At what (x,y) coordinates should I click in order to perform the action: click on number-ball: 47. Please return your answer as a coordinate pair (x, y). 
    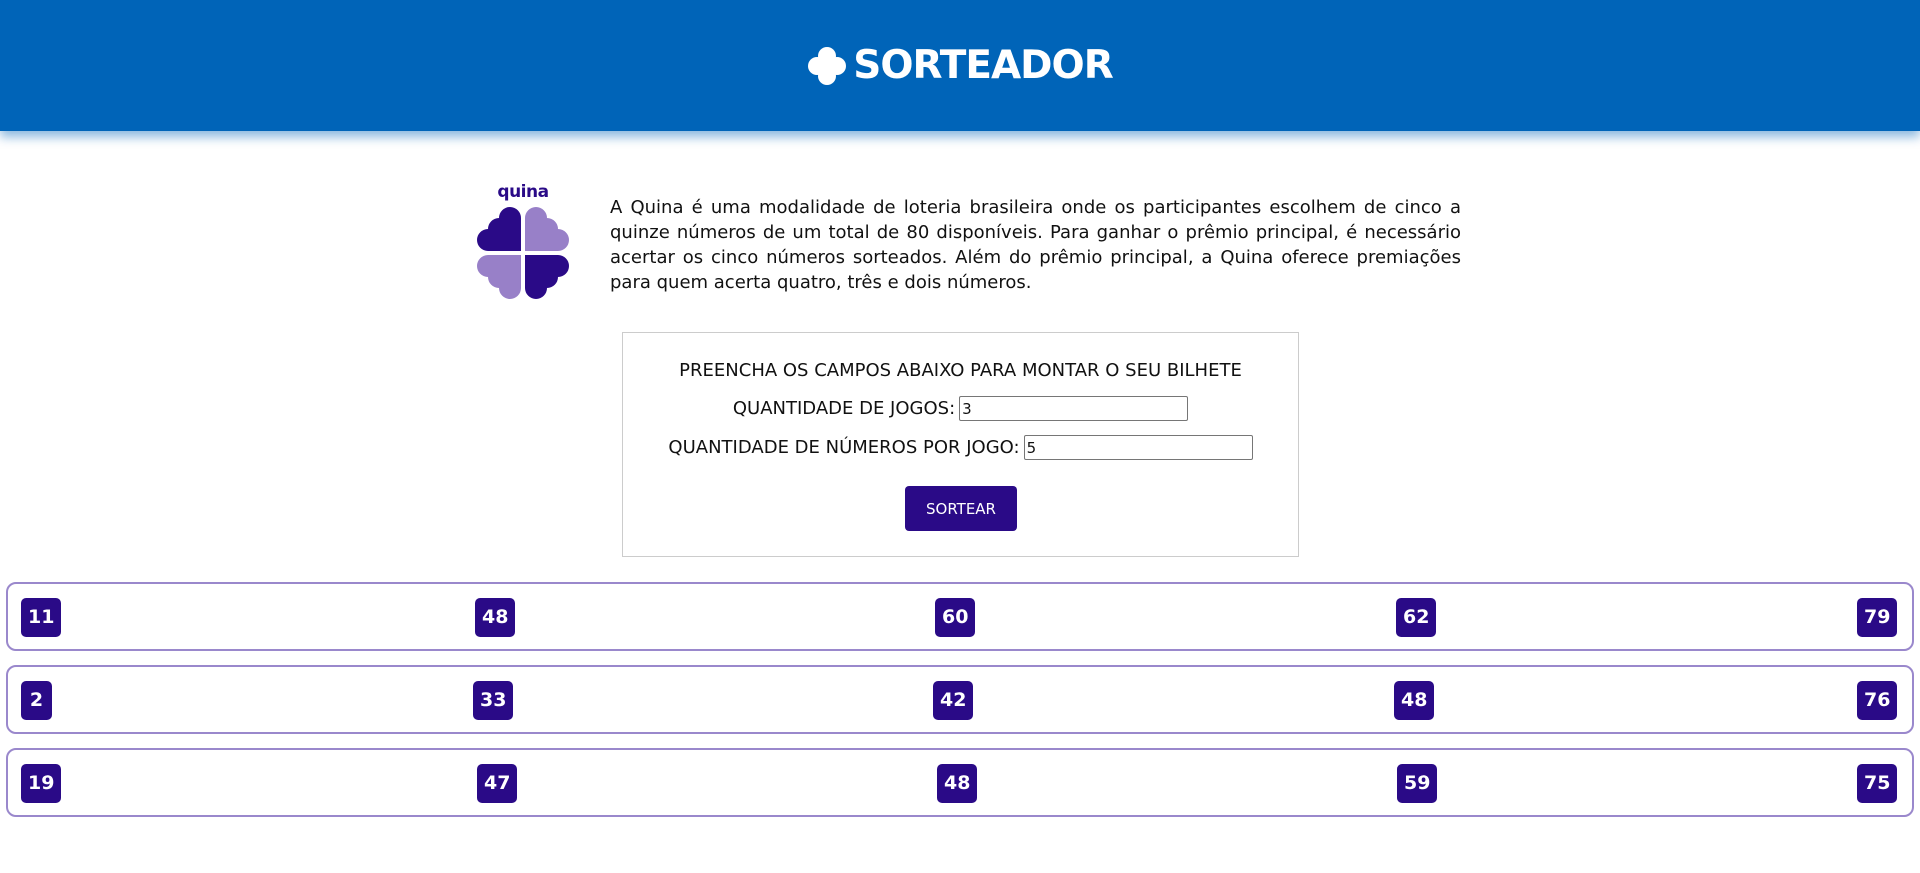
    Looking at the image, I should click on (497, 783).